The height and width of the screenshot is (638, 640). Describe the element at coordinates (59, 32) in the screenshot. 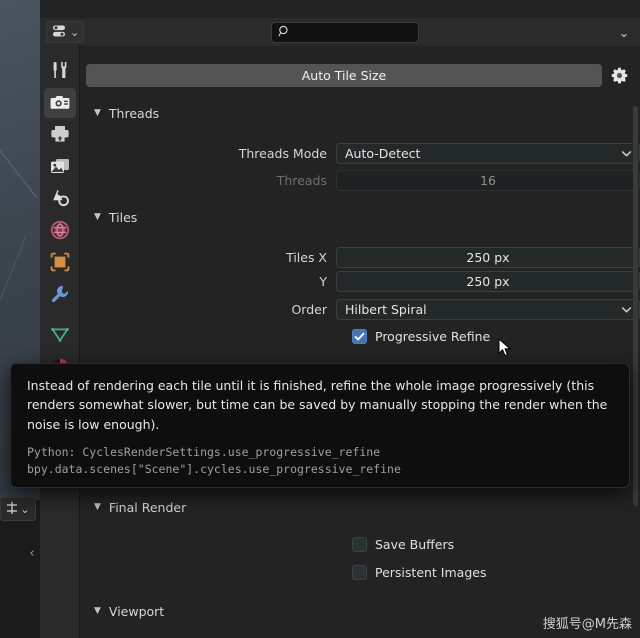

I see `properties-editor-icon` at that location.